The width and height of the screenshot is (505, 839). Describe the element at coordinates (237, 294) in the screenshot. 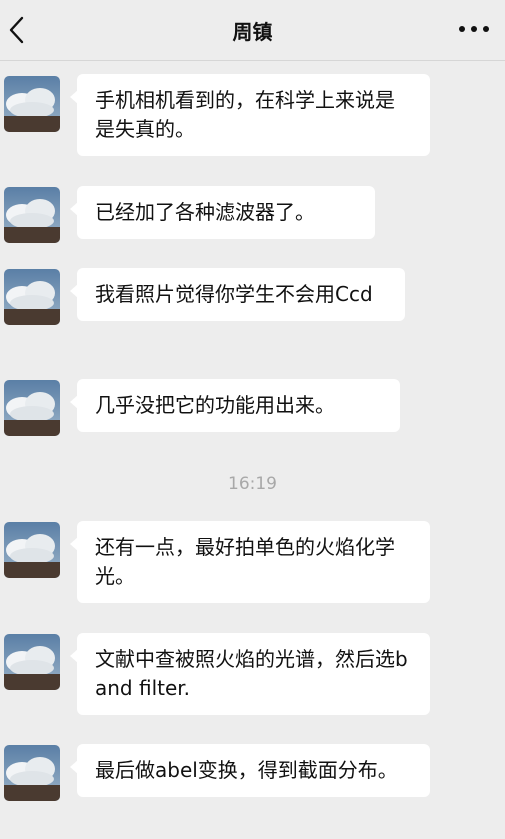

I see `message-bubble: 我看照片觉得你学生不会用Ccd` at that location.